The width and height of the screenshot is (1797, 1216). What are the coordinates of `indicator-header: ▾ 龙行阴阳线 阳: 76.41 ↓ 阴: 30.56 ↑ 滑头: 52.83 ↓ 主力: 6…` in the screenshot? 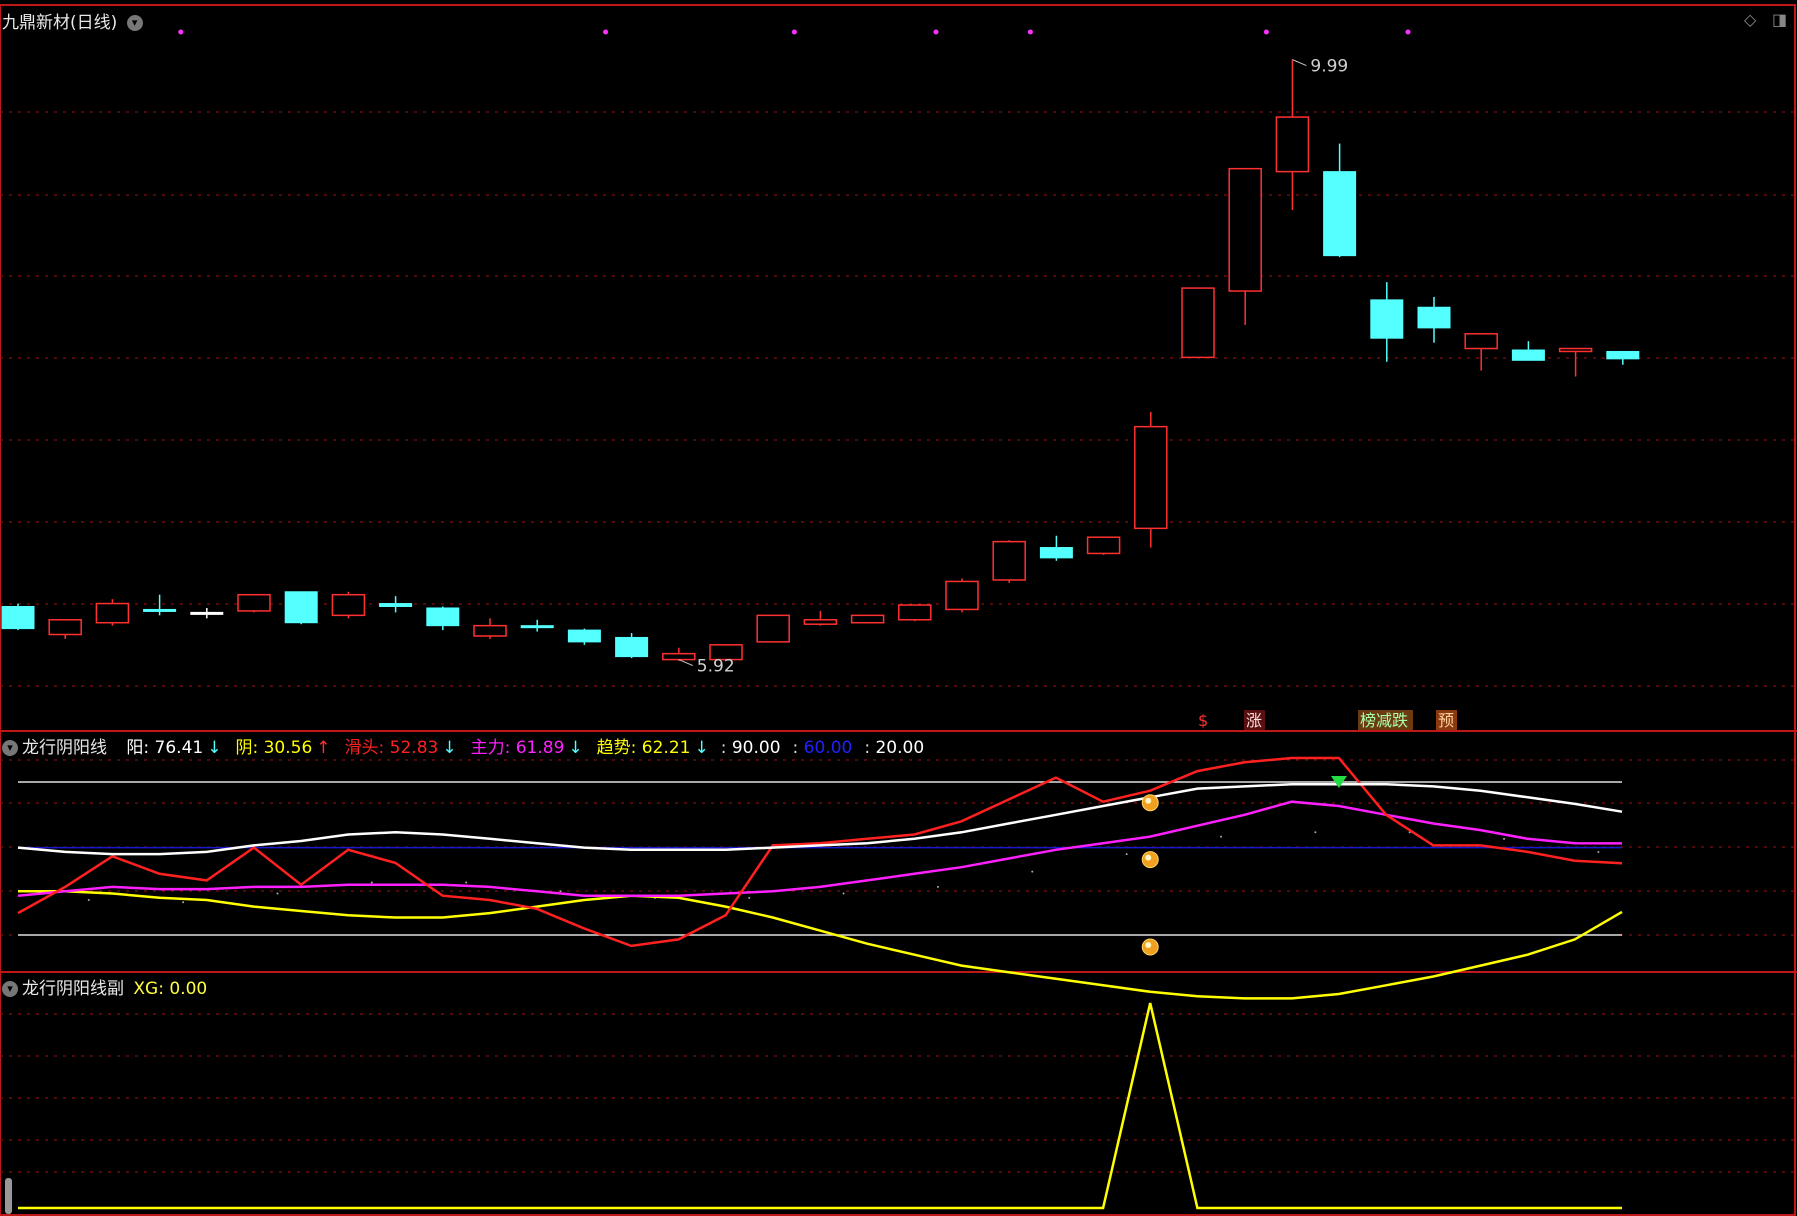 It's located at (467, 745).